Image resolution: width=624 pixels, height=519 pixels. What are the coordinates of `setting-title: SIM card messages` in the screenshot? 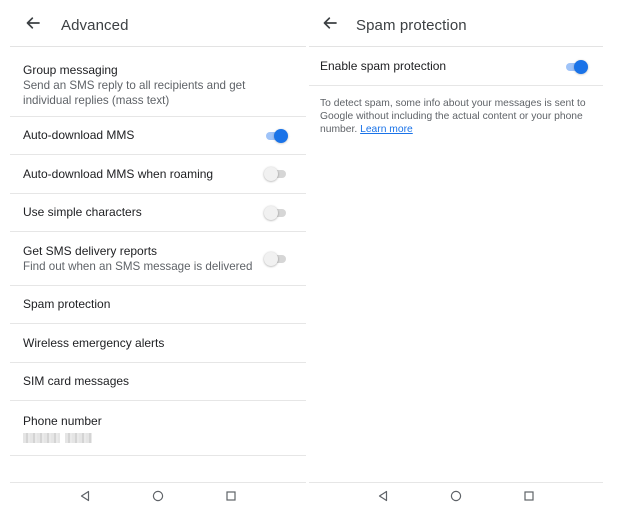 It's located at (76, 381).